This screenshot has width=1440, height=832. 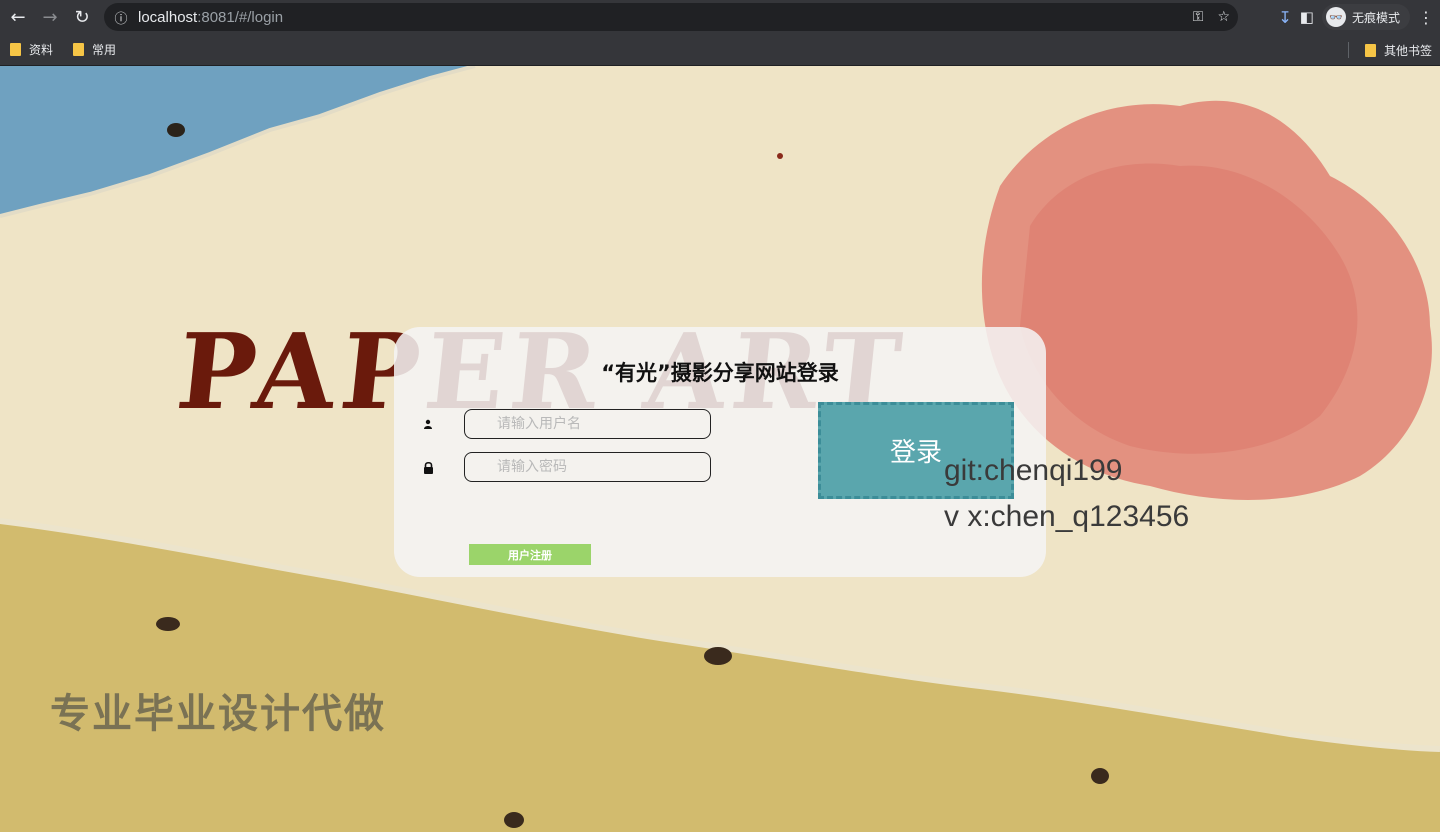 What do you see at coordinates (1426, 17) in the screenshot?
I see `menu-icon: ⋮` at bounding box center [1426, 17].